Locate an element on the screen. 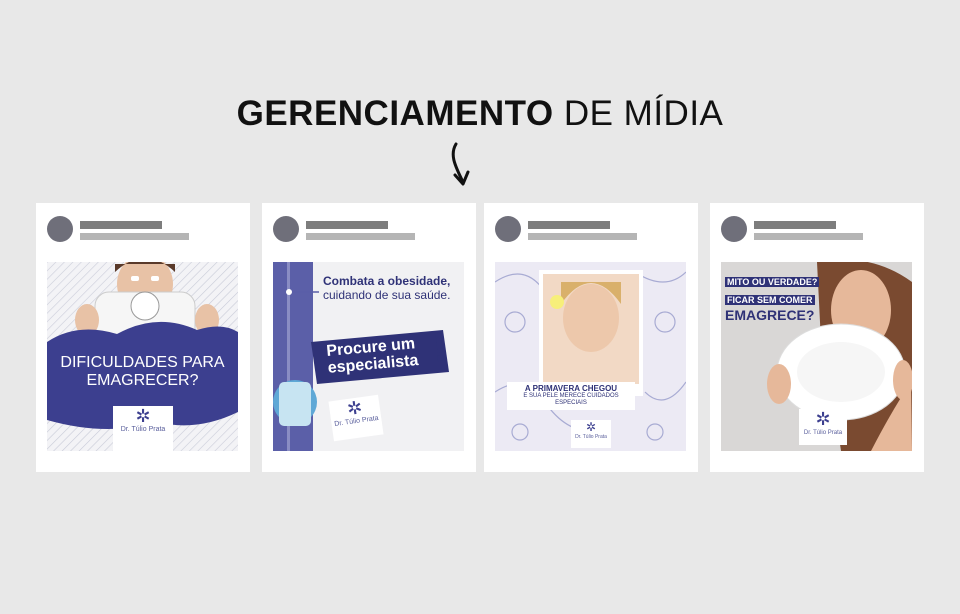  text-line-1: A PRIMAVERA CHEGOU is located at coordinates (571, 388).